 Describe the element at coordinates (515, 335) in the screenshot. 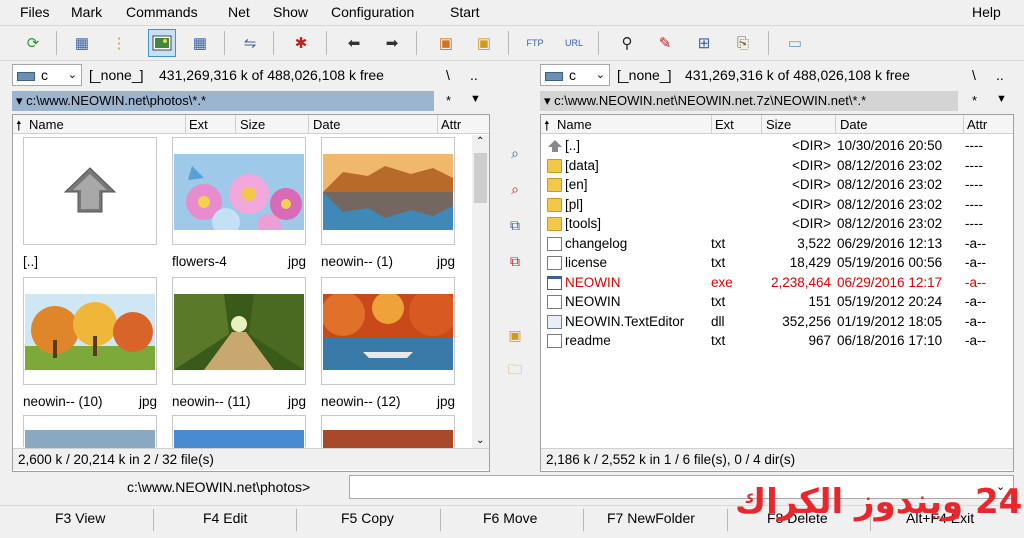

I see `pack-files-icon: ▣` at that location.